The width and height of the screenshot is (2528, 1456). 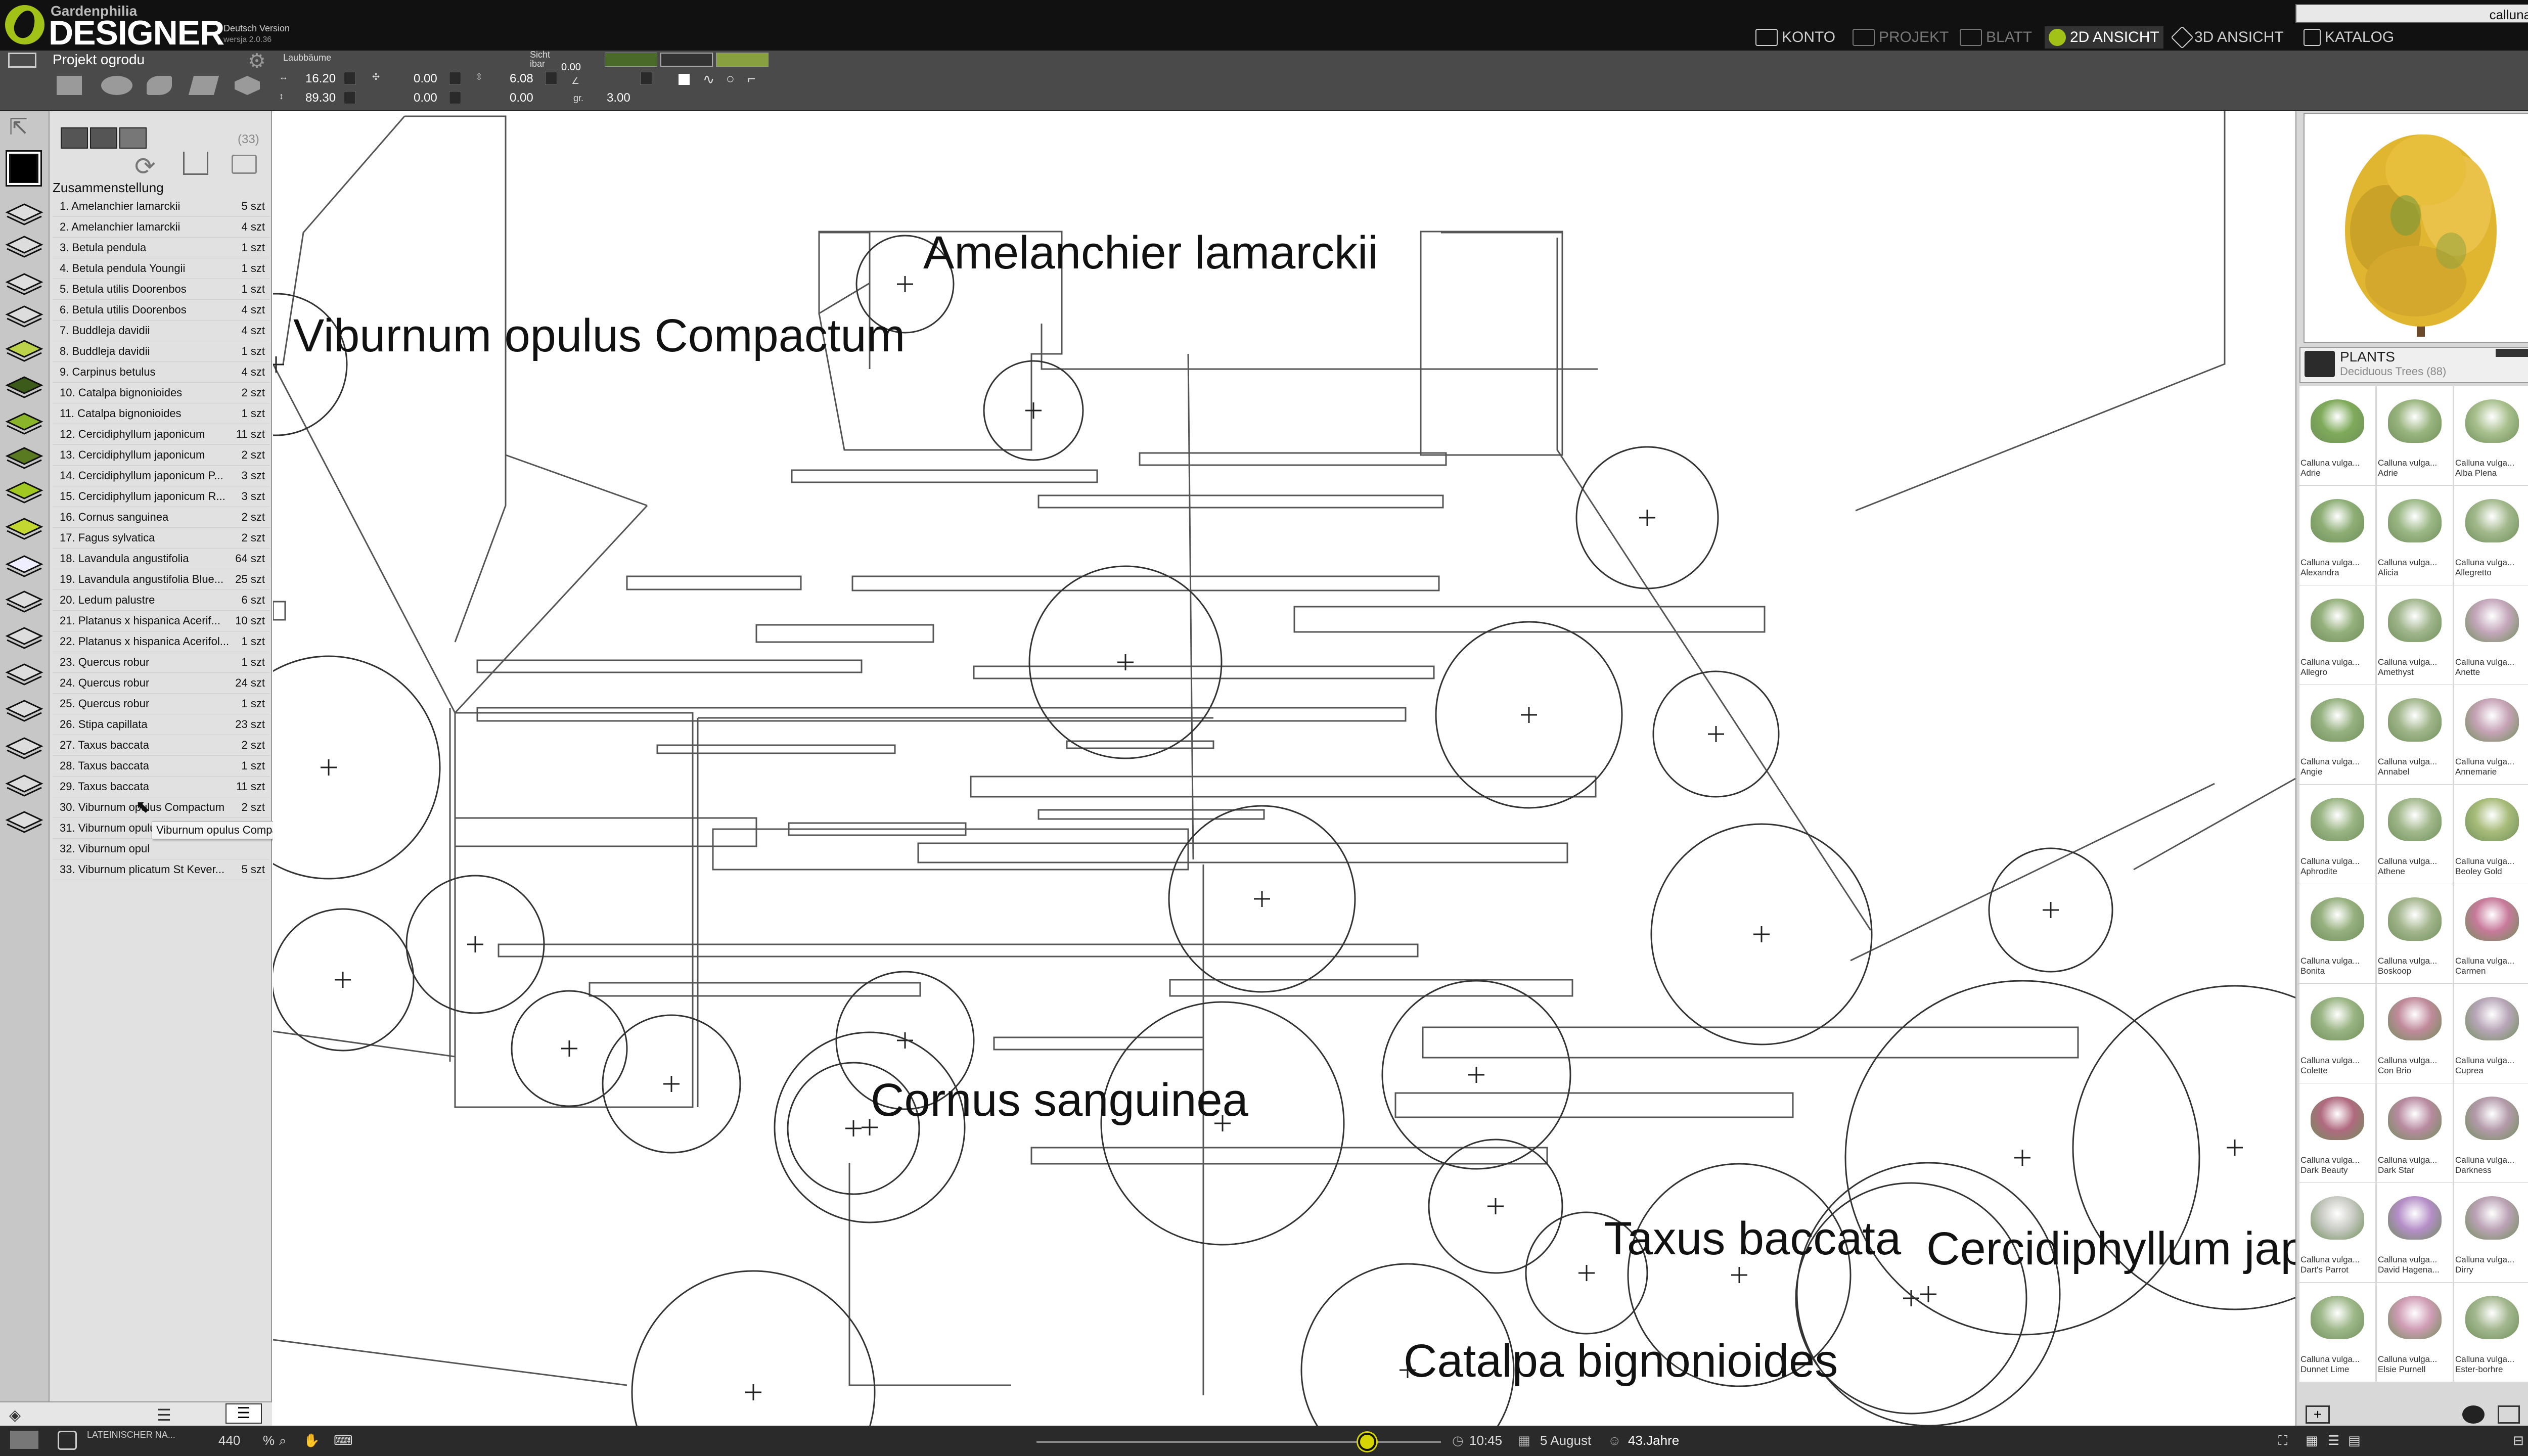 What do you see at coordinates (24, 1440) in the screenshot?
I see `panel-toggle-icon` at bounding box center [24, 1440].